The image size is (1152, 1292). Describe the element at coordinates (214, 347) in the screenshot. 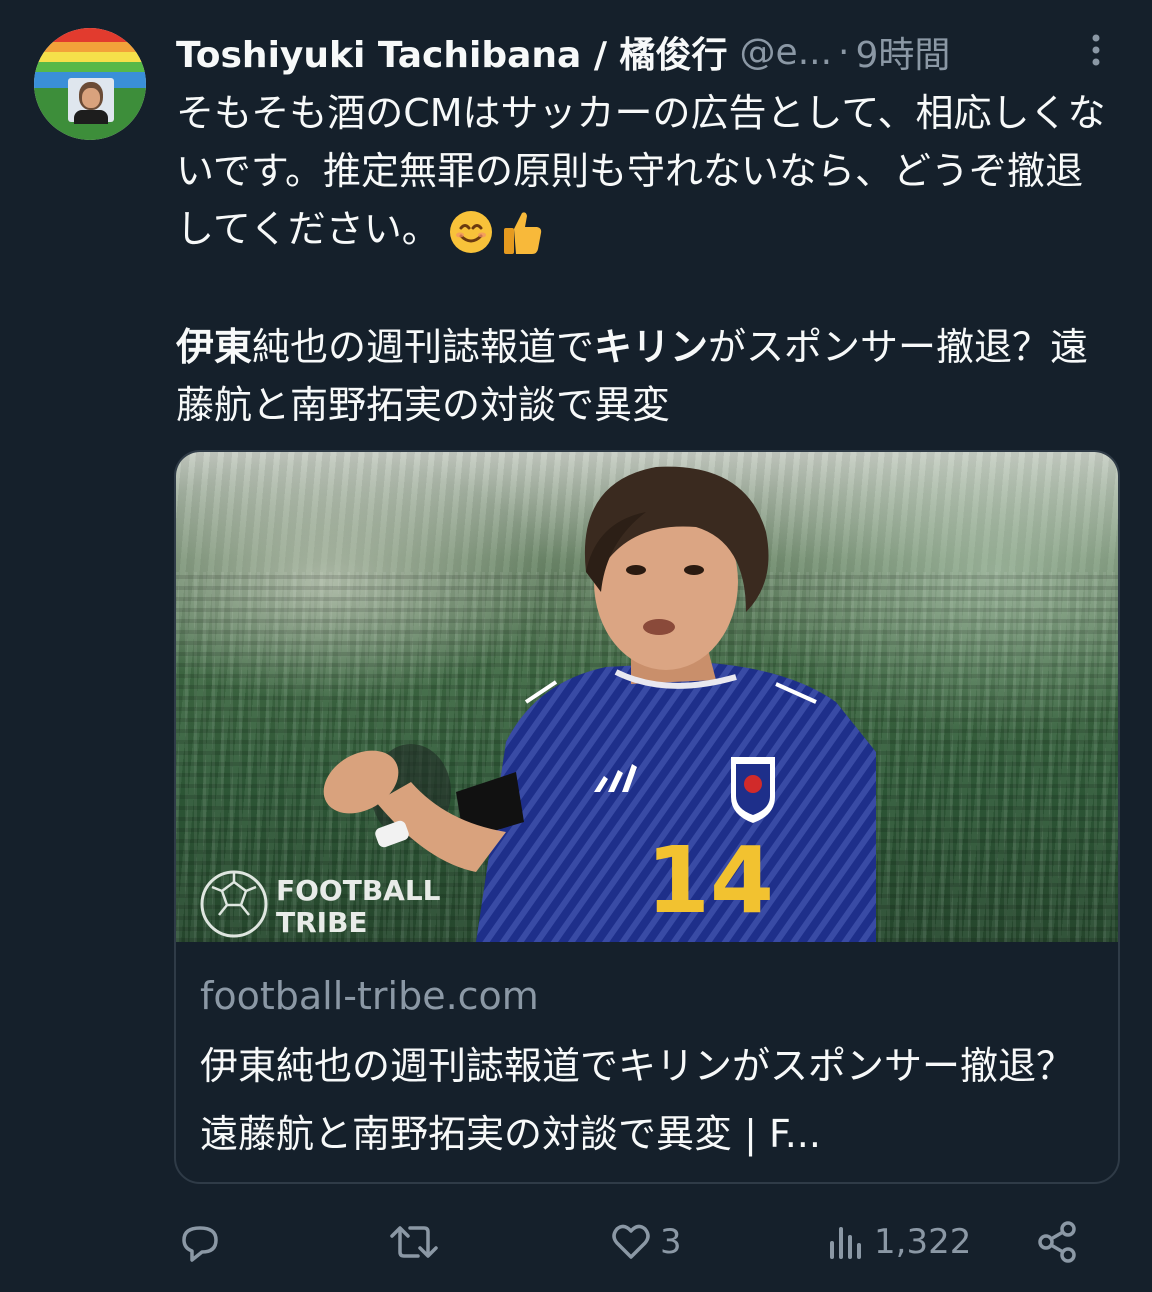

I see `headline-bold-1: 伊東` at that location.